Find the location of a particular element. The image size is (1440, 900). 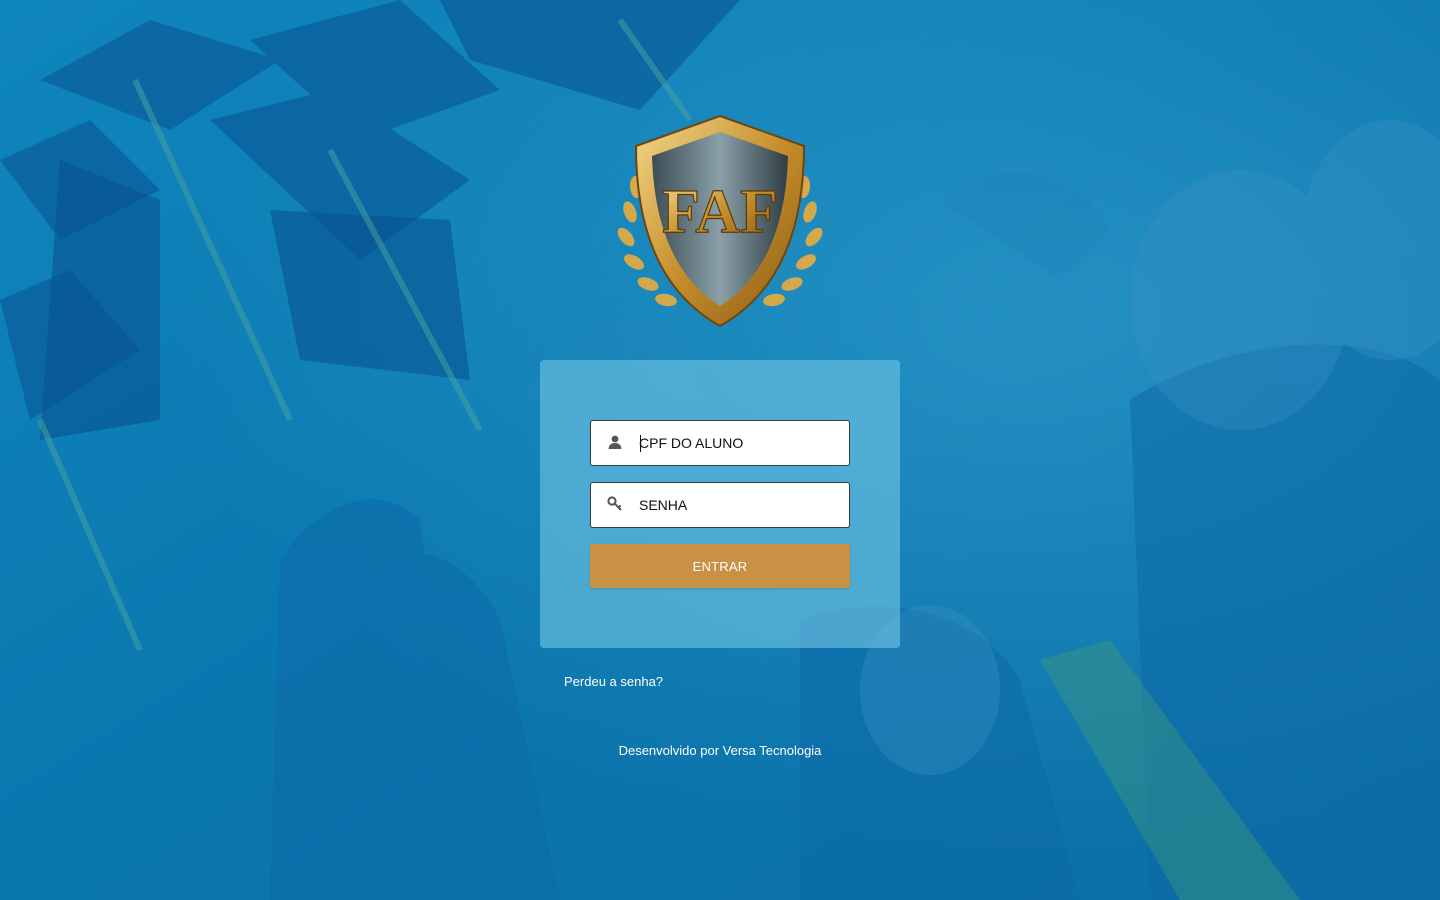

login-submit-button: ENTRAR is located at coordinates (720, 566).